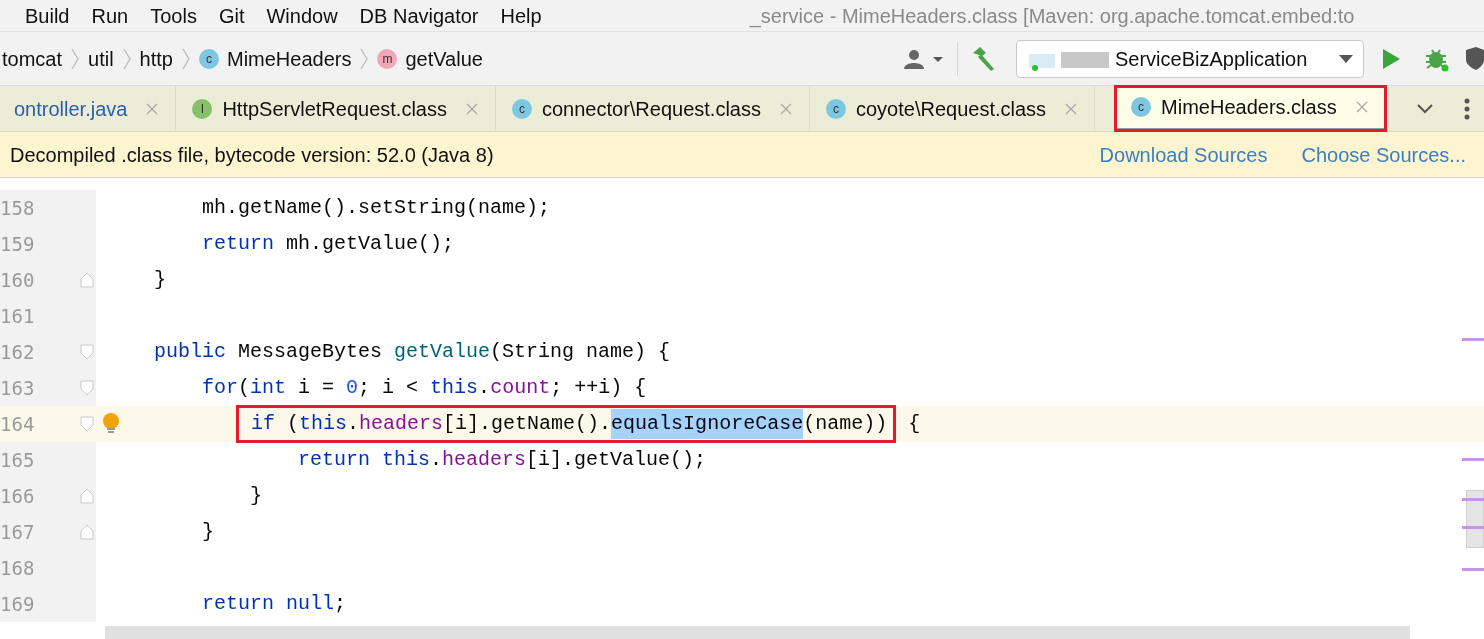  What do you see at coordinates (376, 208) in the screenshot?
I see `code-line: mh.getName().setString(name);` at bounding box center [376, 208].